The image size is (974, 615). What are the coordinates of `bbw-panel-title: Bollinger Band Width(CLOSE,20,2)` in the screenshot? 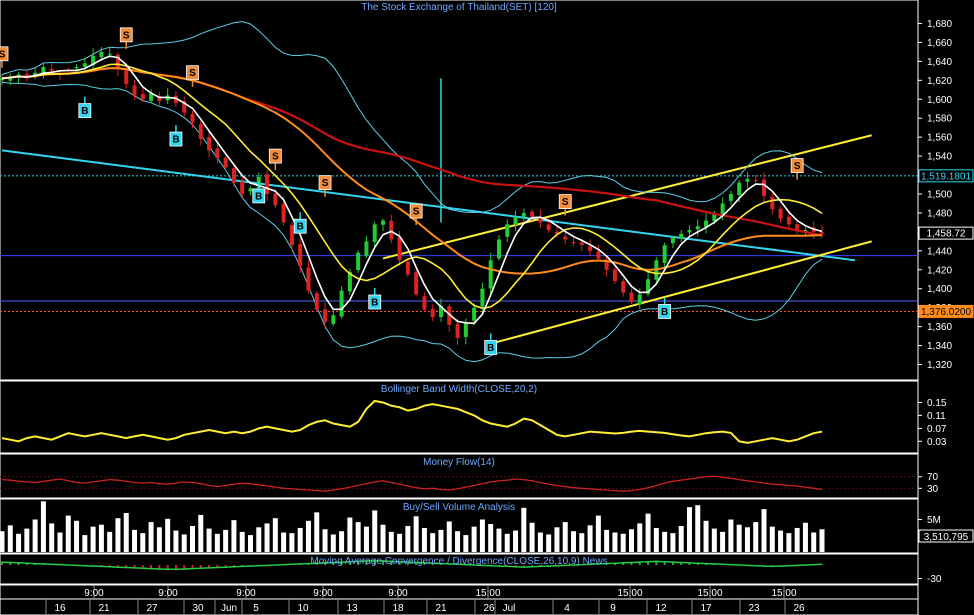 It's located at (459, 389).